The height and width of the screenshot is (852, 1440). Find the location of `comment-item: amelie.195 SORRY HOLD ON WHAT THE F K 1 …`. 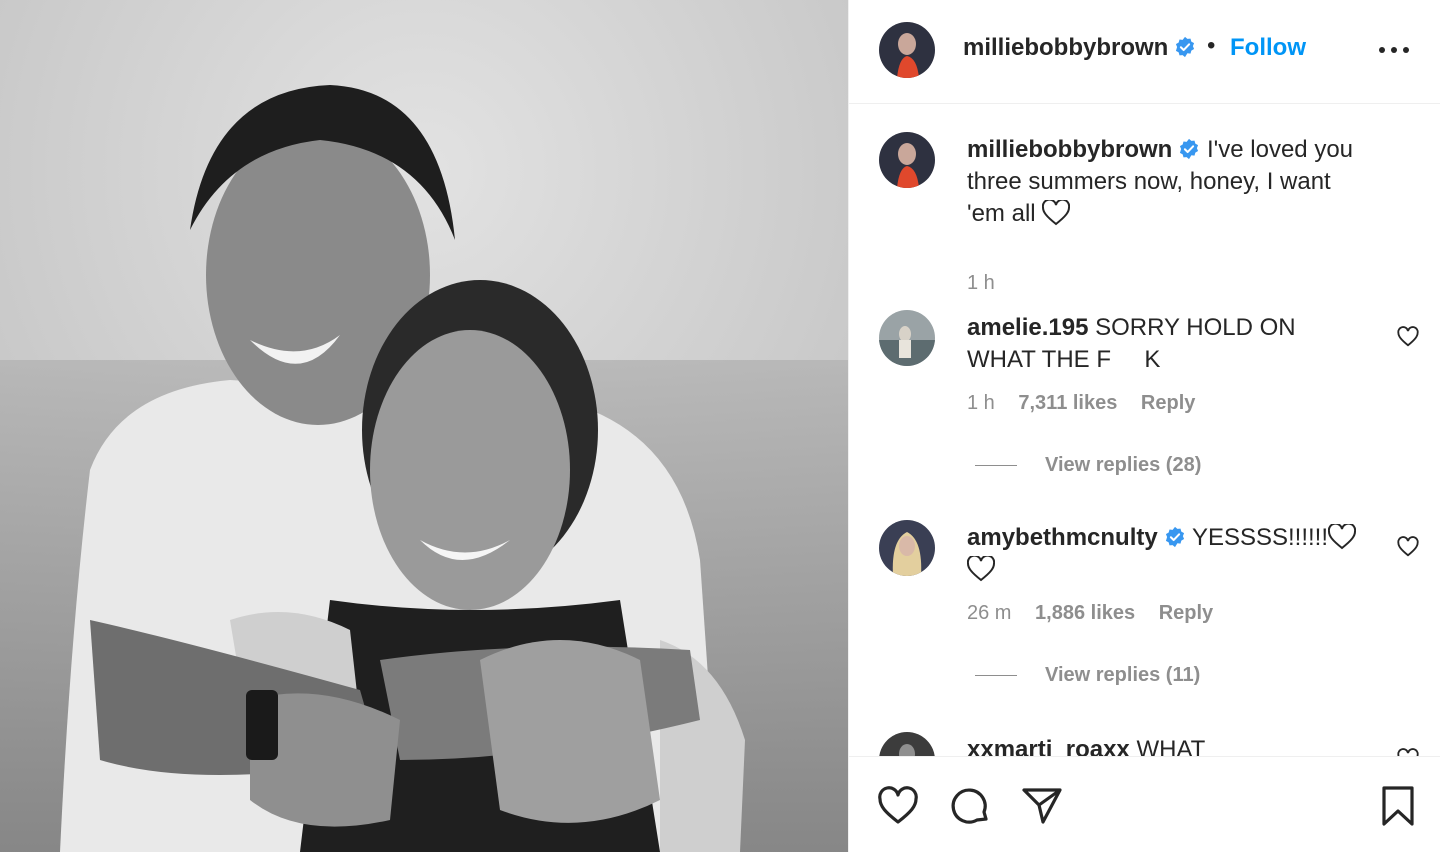

comment-item: amelie.195 SORRY HOLD ON WHAT THE F K 1 … is located at coordinates (1144, 400).